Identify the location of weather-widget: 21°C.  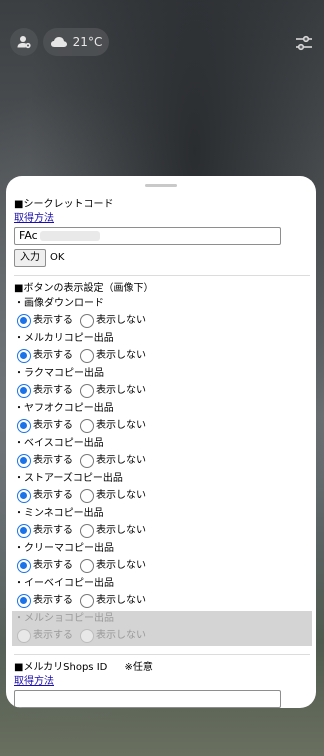
(76, 42).